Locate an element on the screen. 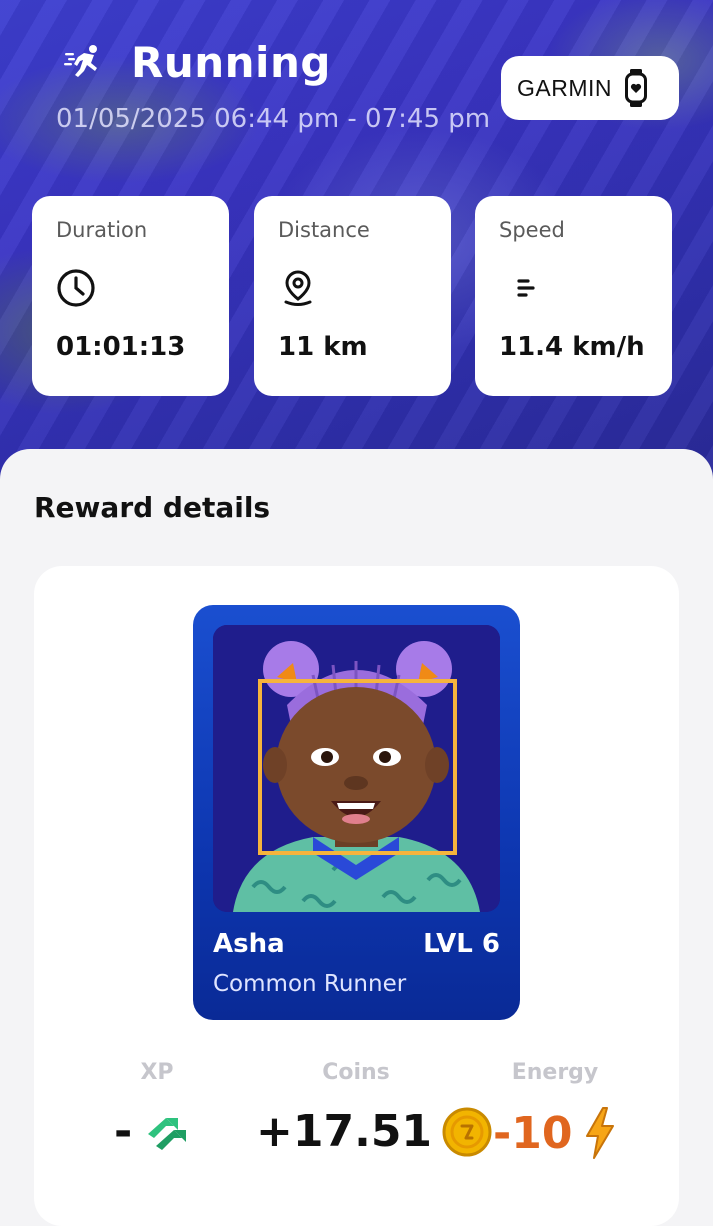  smartwatch-icon is located at coordinates (636, 88).